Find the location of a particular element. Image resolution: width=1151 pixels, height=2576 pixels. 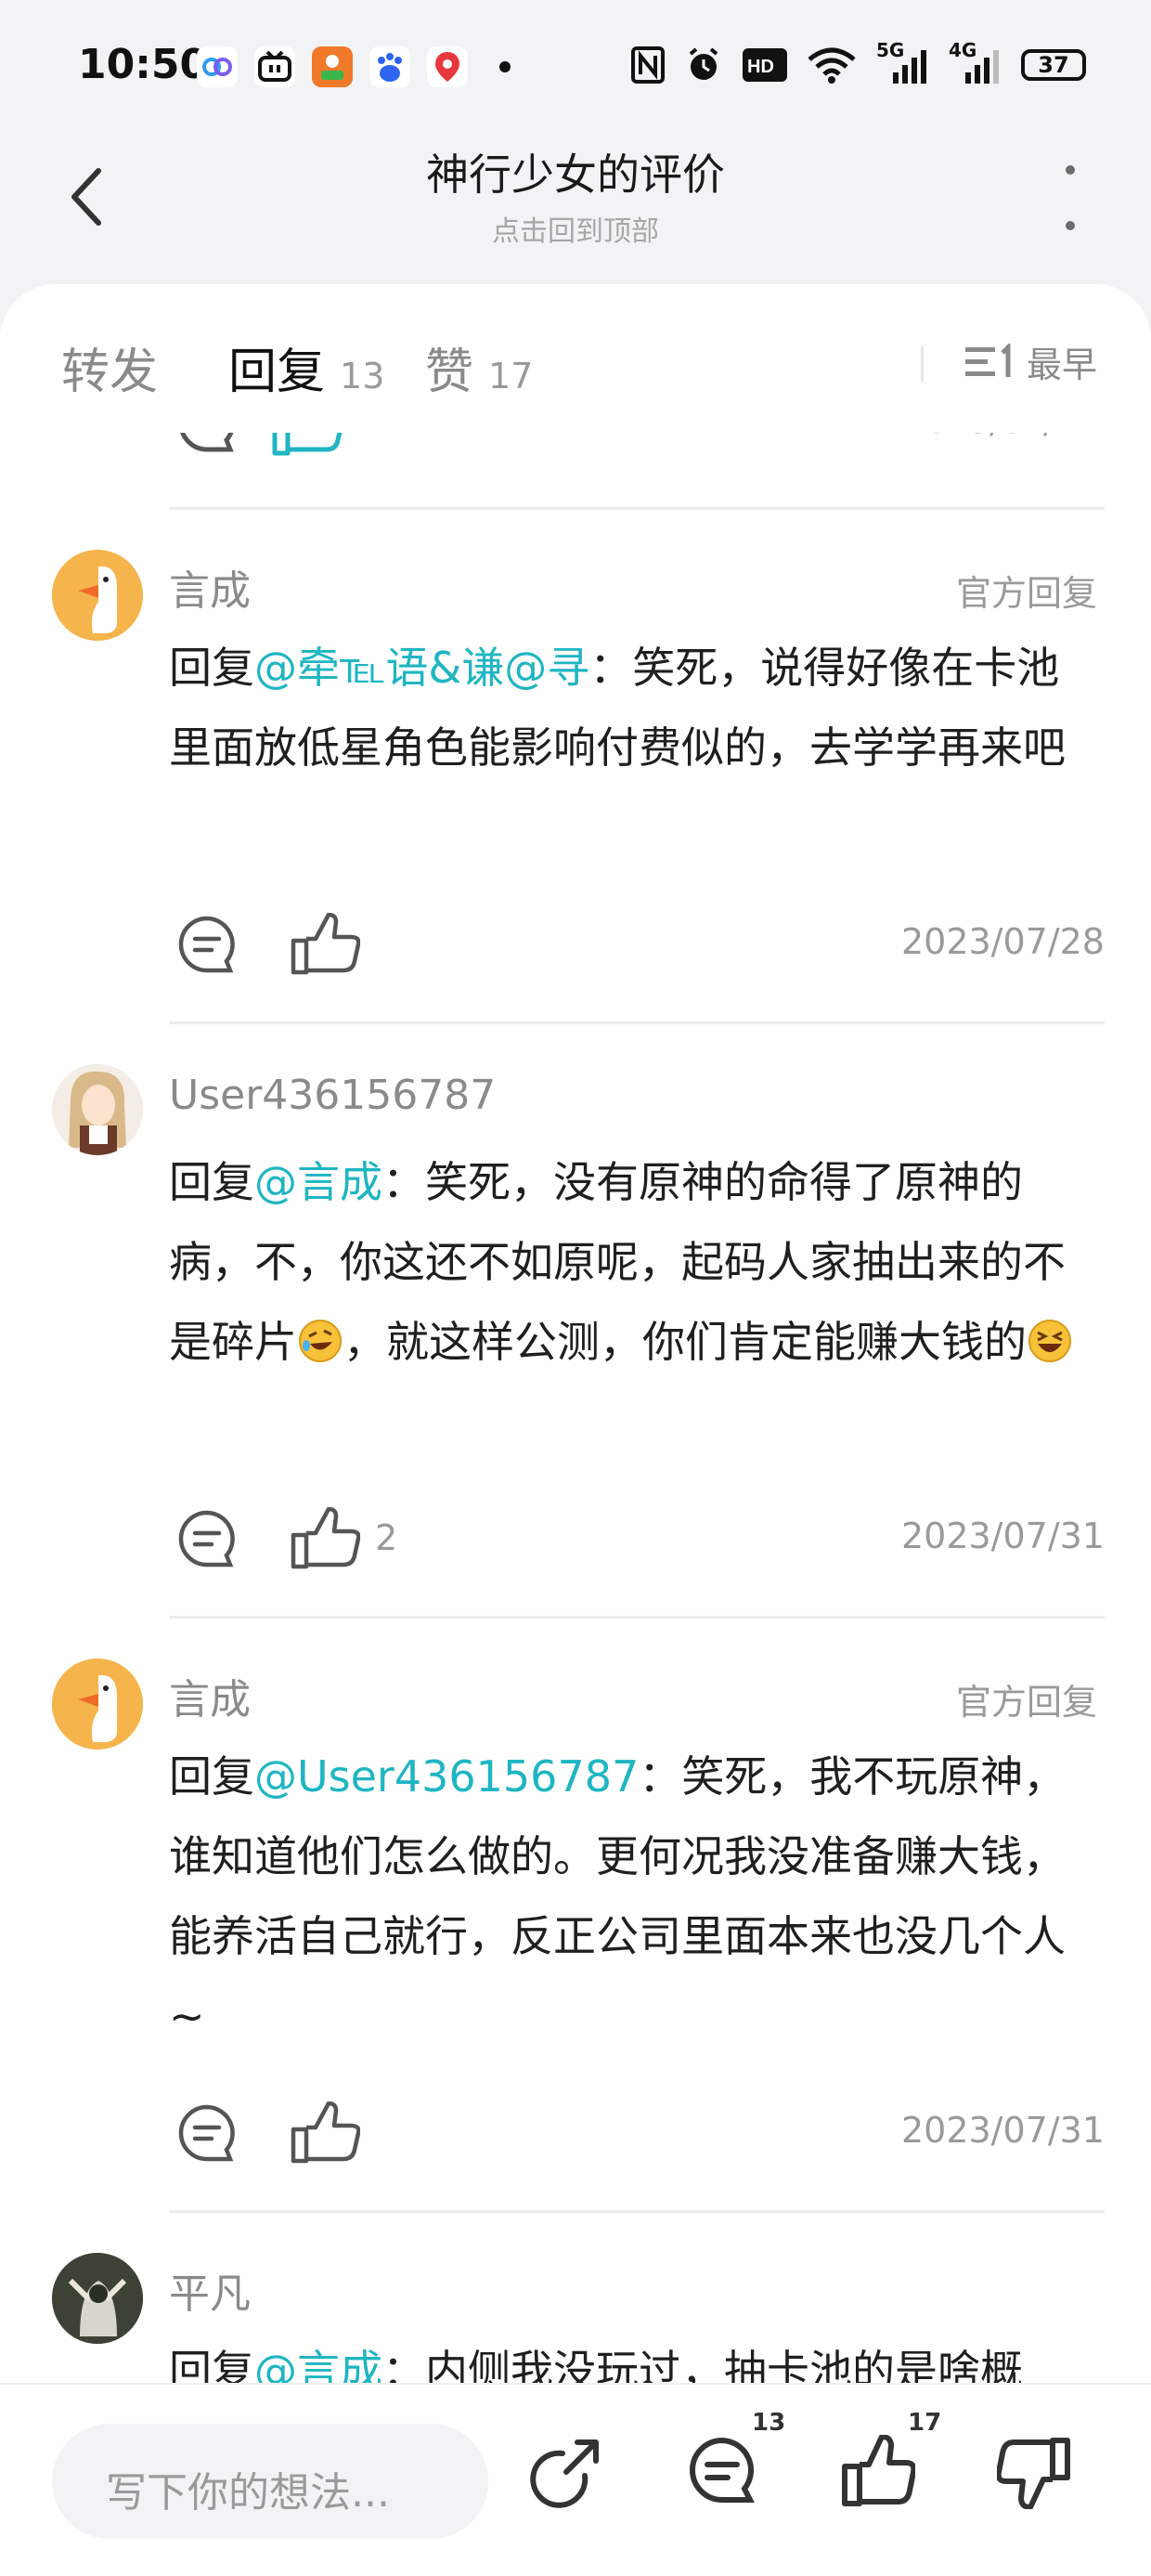

more-notifications-dot-icon is located at coordinates (505, 66).